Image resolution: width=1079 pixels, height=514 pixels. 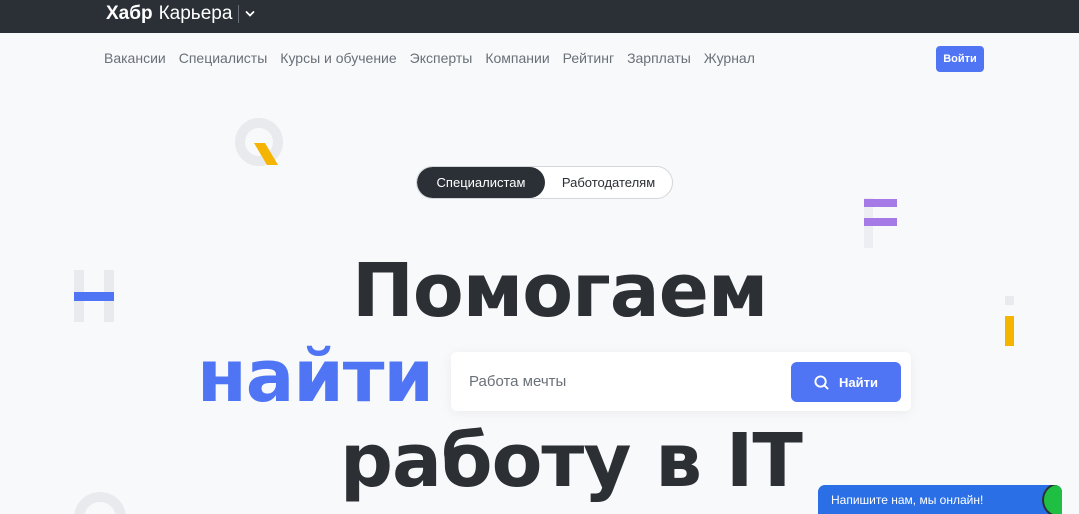 What do you see at coordinates (858, 382) in the screenshot?
I see `search-button-label: Найти` at bounding box center [858, 382].